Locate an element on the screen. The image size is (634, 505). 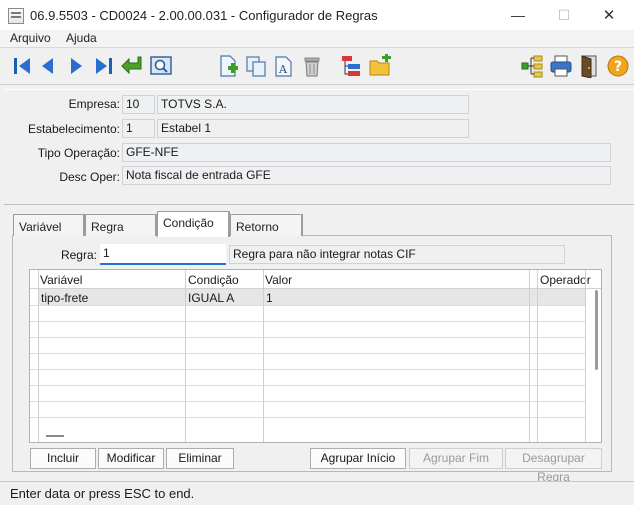
grid-header: Variável Condição Valor Operador is located at coordinates (315, 279).